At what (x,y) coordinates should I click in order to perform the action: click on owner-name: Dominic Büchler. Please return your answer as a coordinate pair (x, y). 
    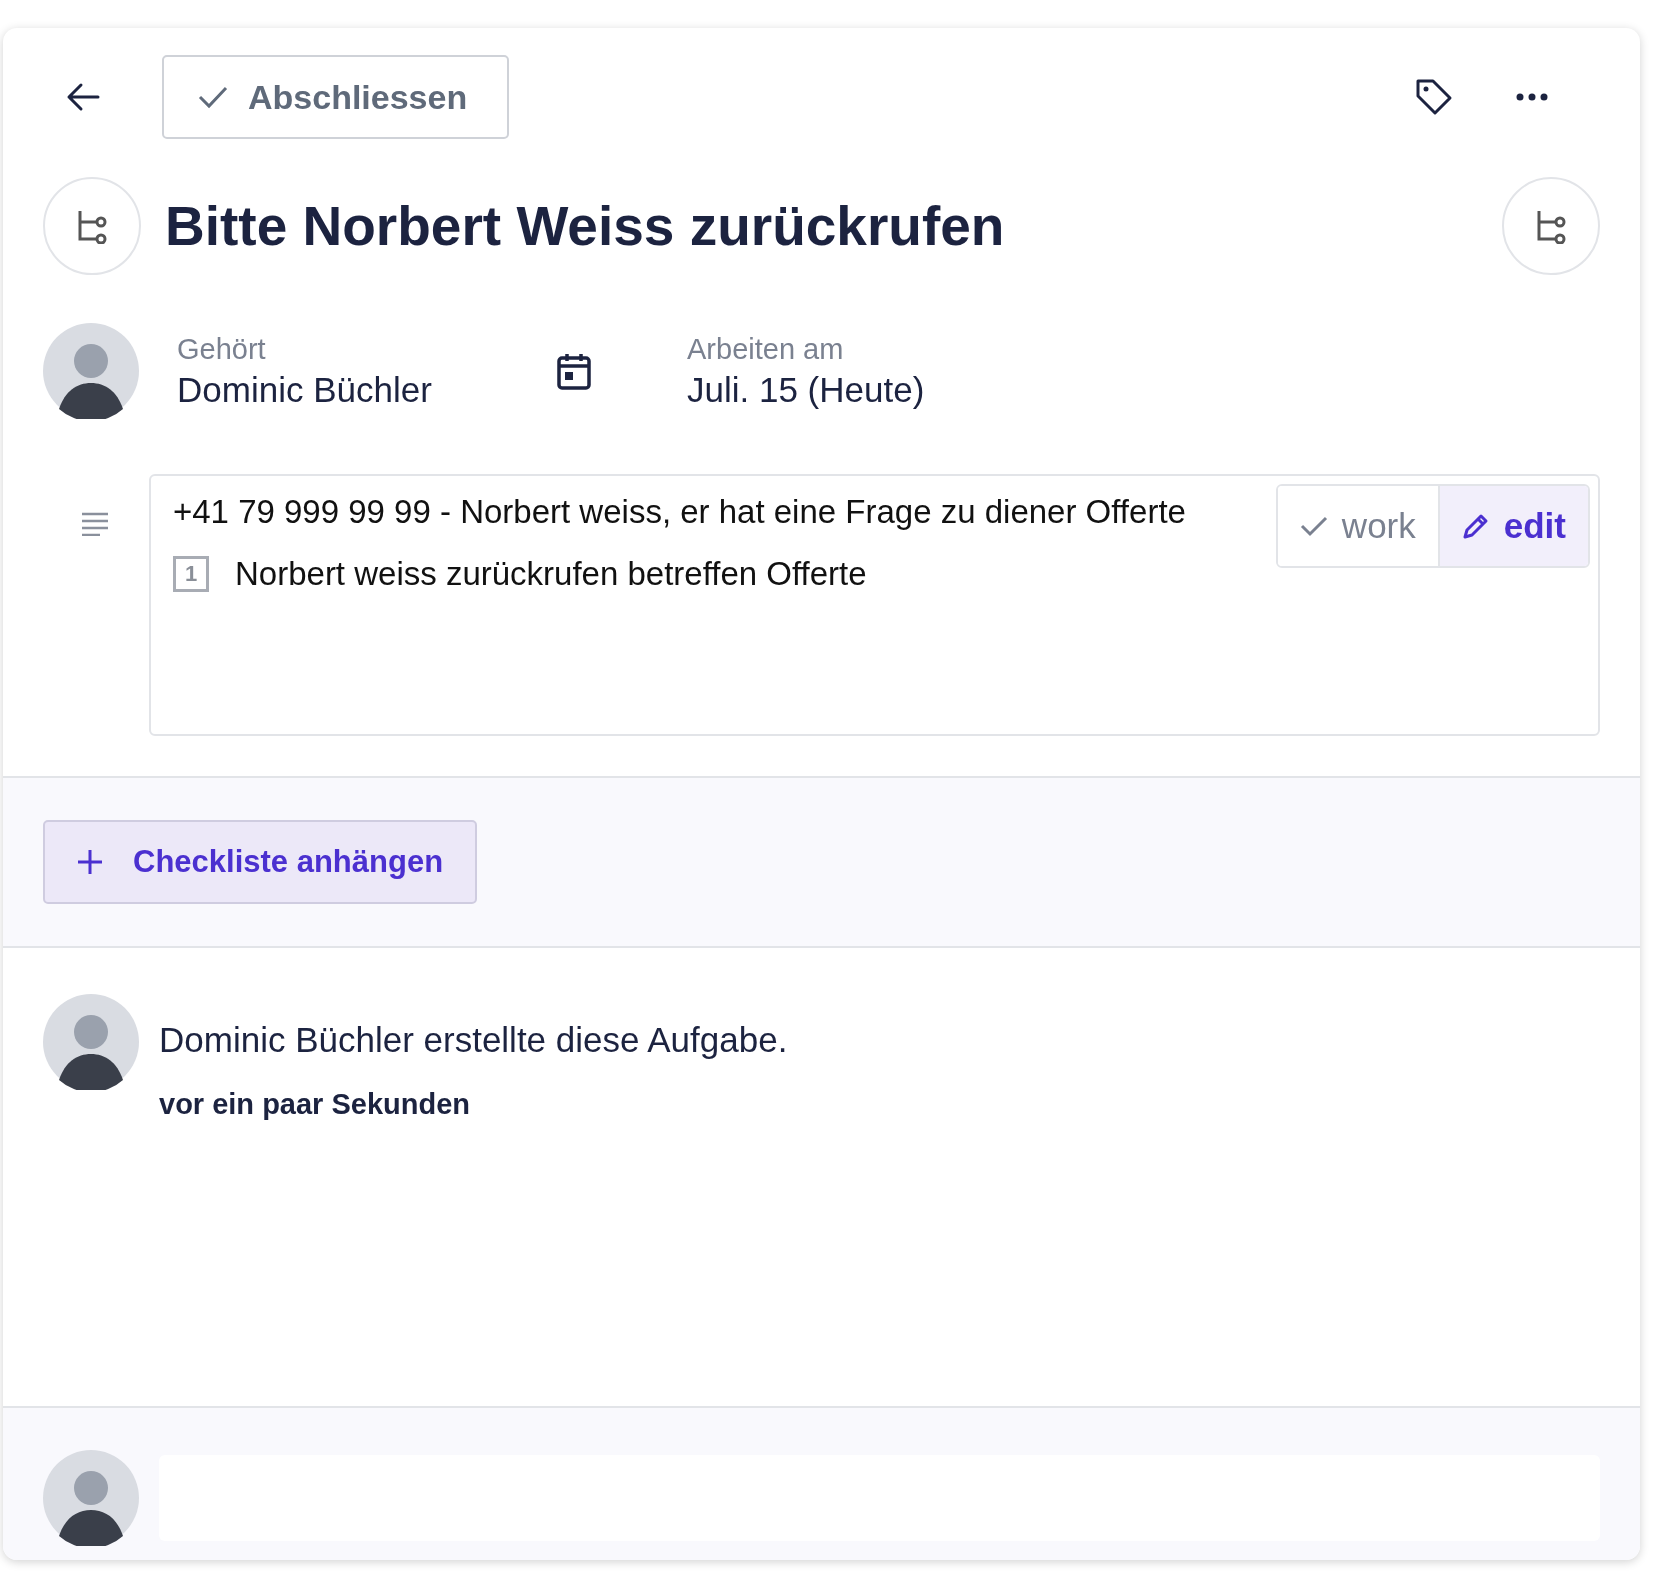
    Looking at the image, I should click on (305, 389).